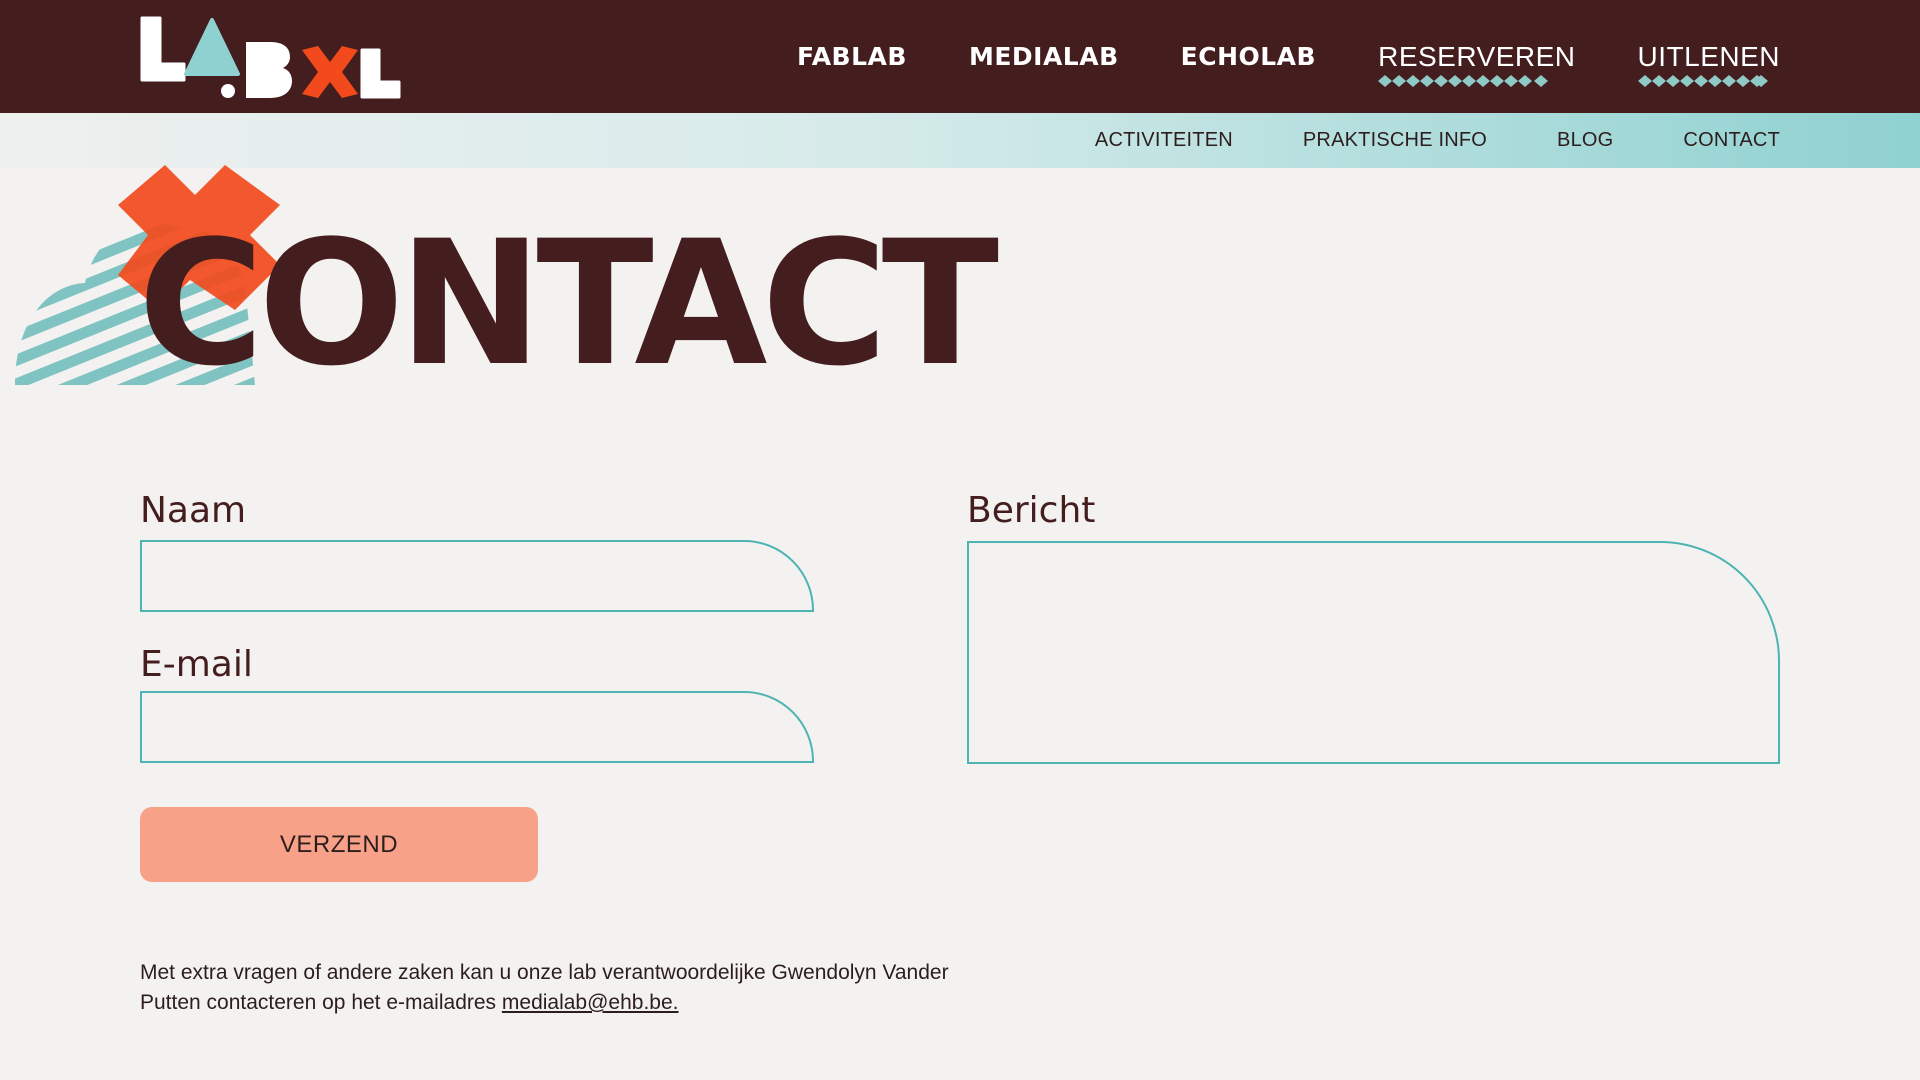 This screenshot has height=1080, width=1920. Describe the element at coordinates (1395, 140) in the screenshot. I see `subnav-praktische-info: PRAKTISCHE INFO` at that location.